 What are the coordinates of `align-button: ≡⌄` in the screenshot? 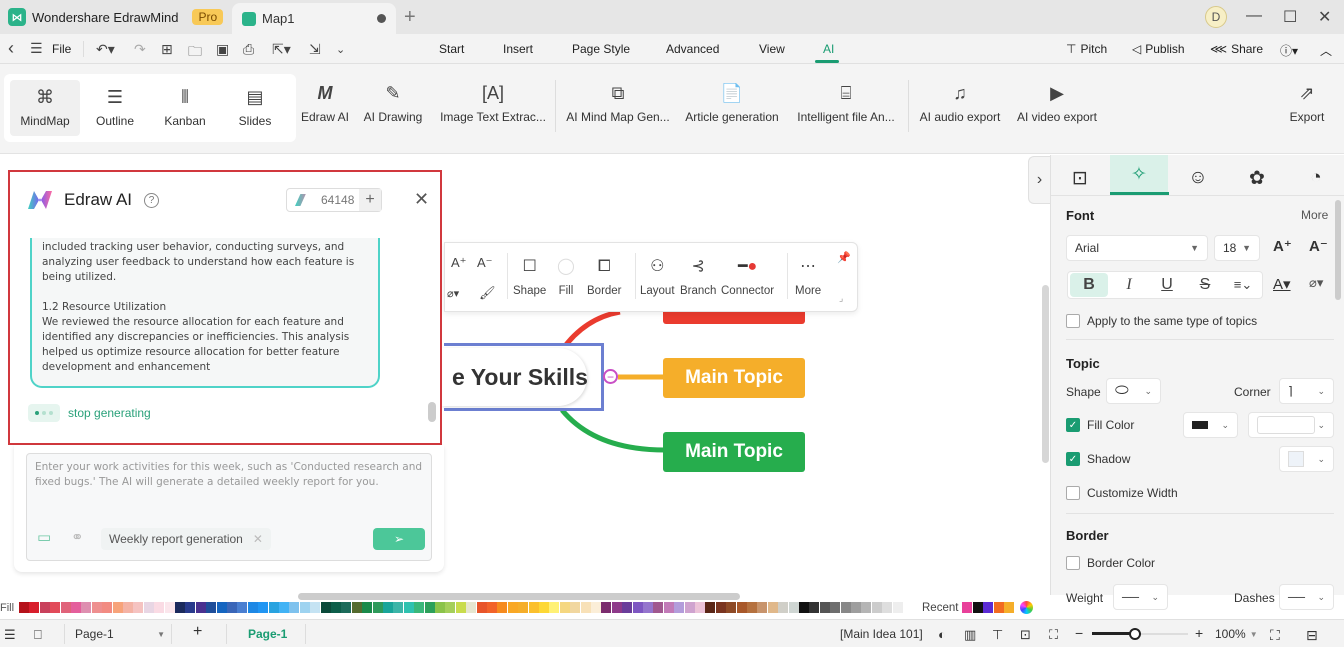 It's located at (1243, 285).